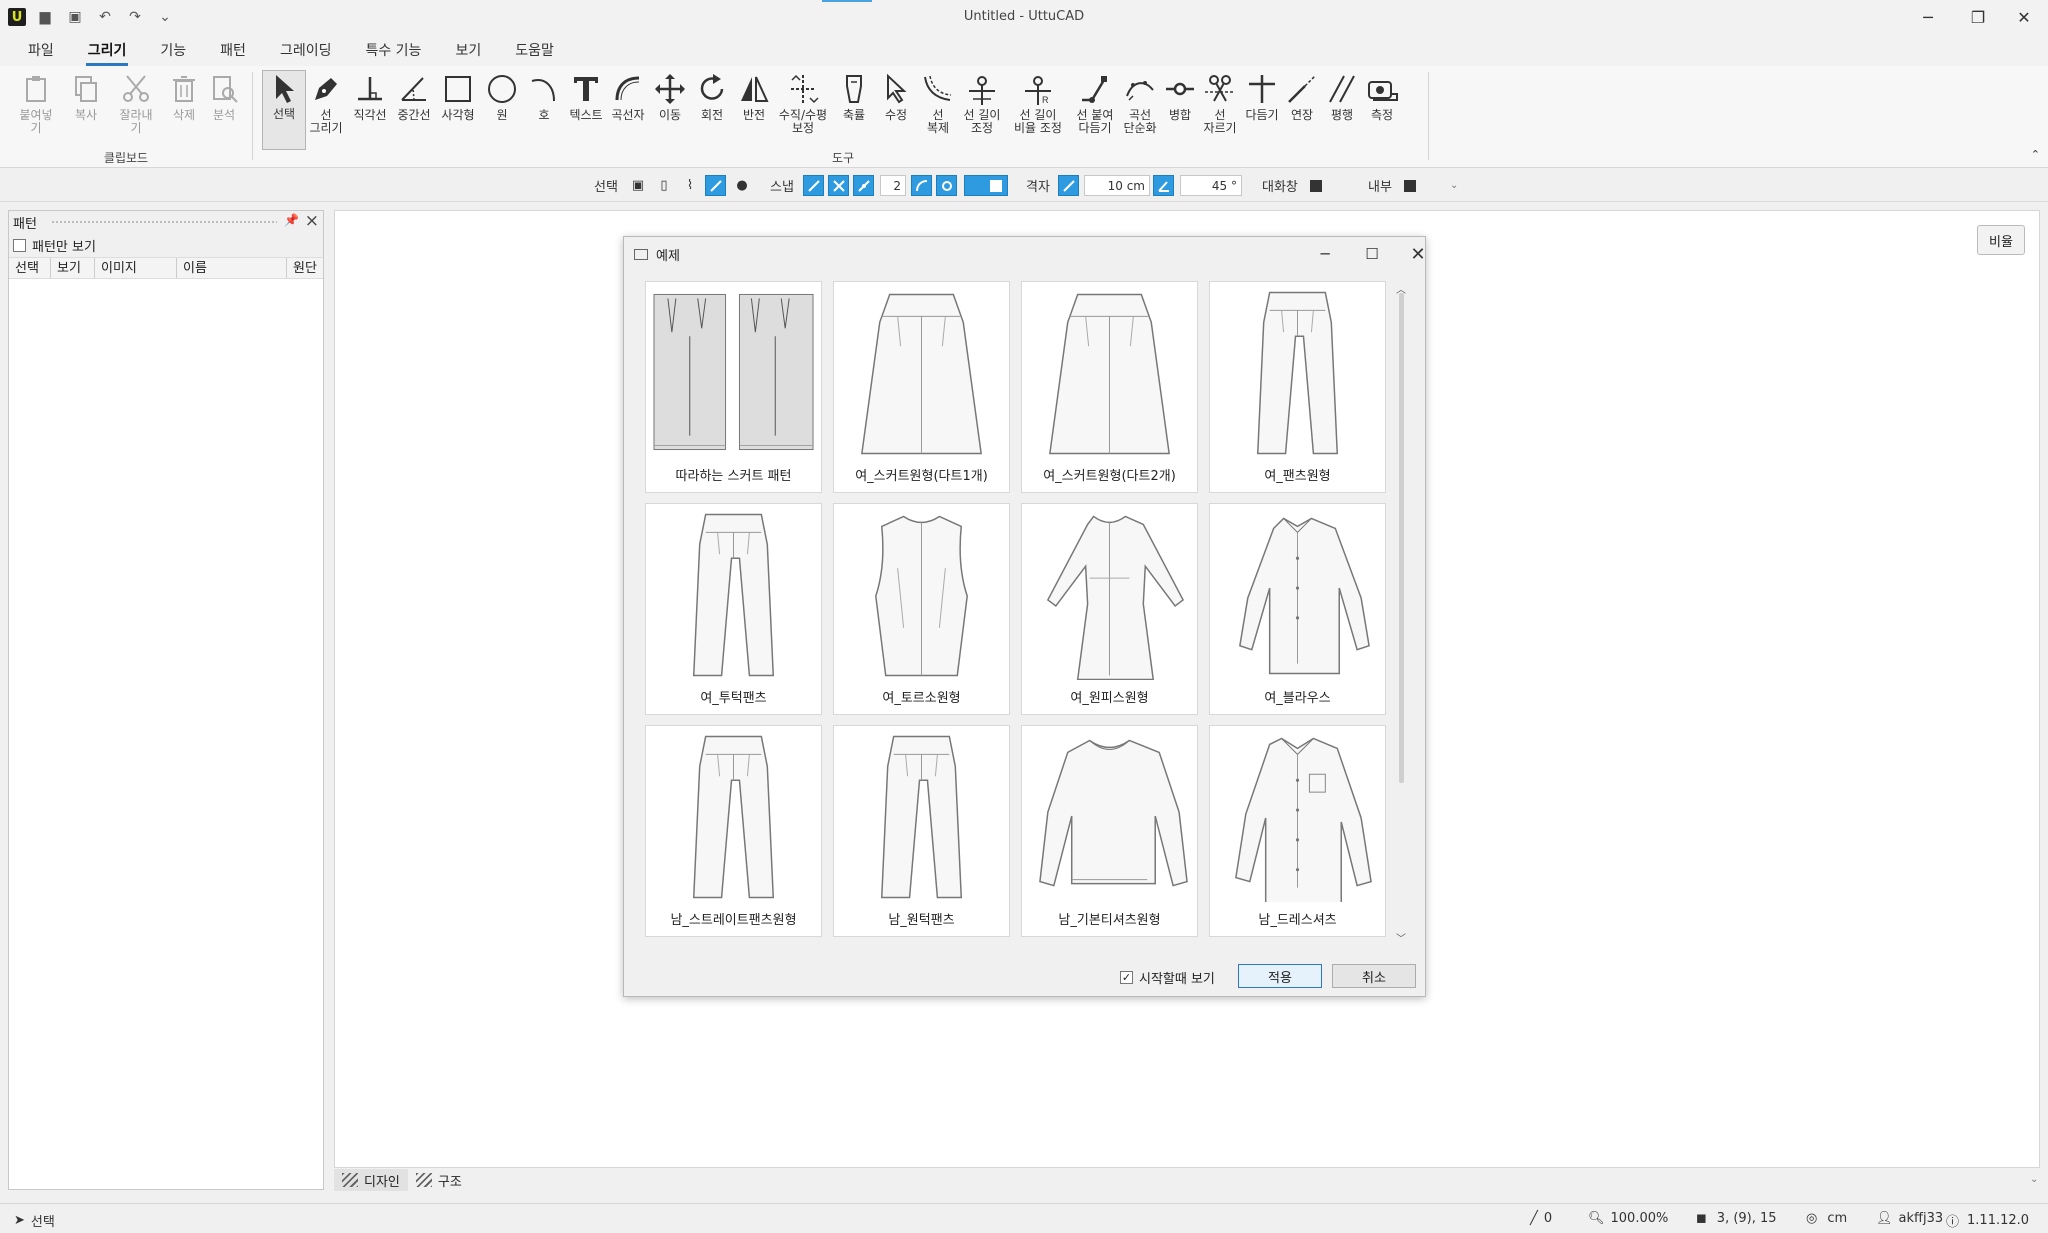 The image size is (2048, 1233). What do you see at coordinates (306, 53) in the screenshot?
I see `menu-grading: 그레이딩` at bounding box center [306, 53].